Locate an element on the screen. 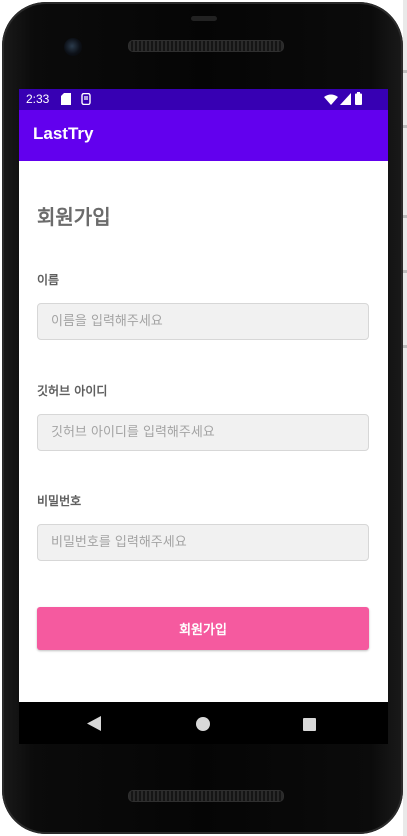  password-label: 비밀번호 is located at coordinates (59, 501).